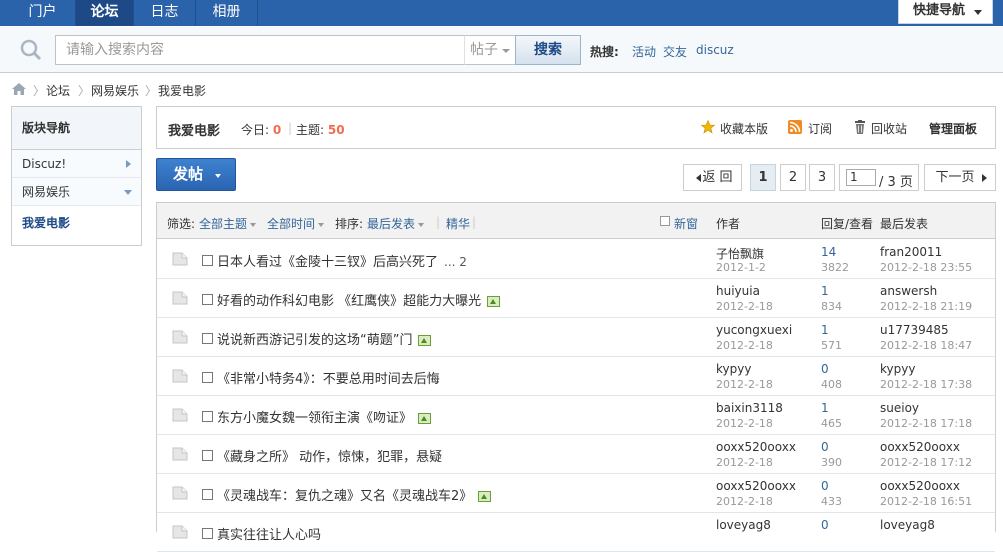 The width and height of the screenshot is (1003, 552). Describe the element at coordinates (733, 369) in the screenshot. I see `thread-author: kypyy` at that location.